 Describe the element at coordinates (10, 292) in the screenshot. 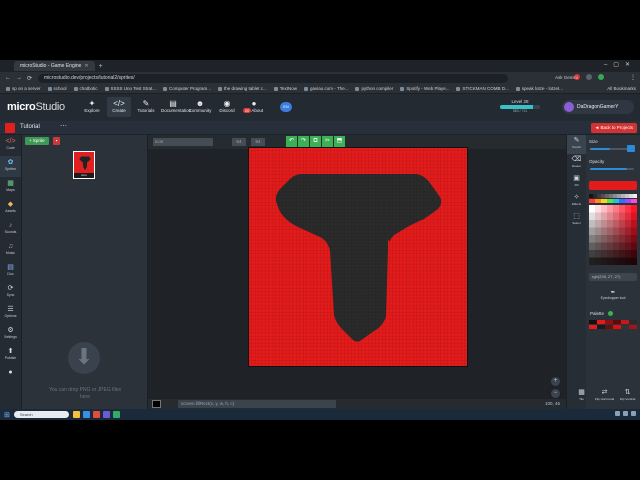

I see `sidebar-item-sync: ⟳ Sync` at that location.